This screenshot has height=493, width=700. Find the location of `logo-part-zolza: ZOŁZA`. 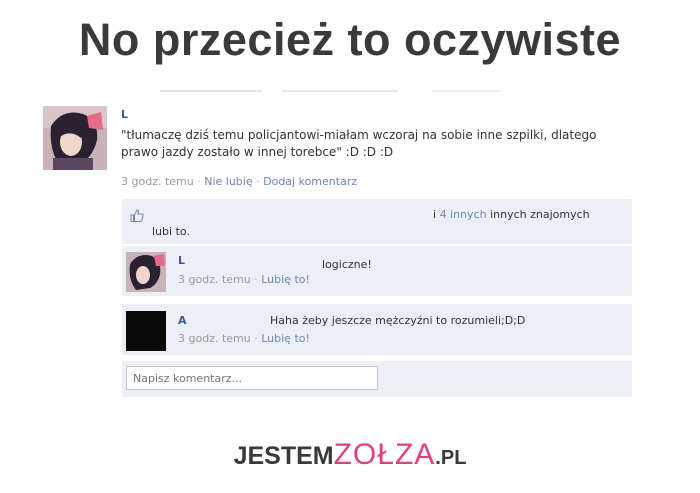

logo-part-zolza: ZOŁZA is located at coordinates (384, 454).